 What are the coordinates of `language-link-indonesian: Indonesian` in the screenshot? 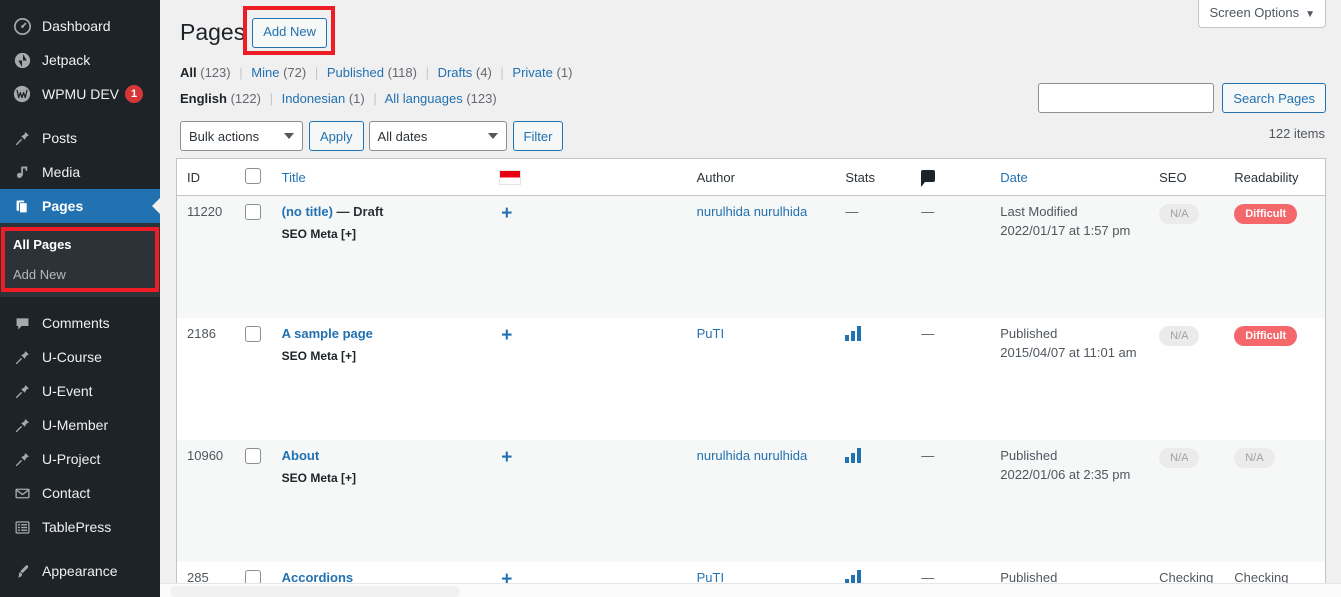 It's located at (314, 98).